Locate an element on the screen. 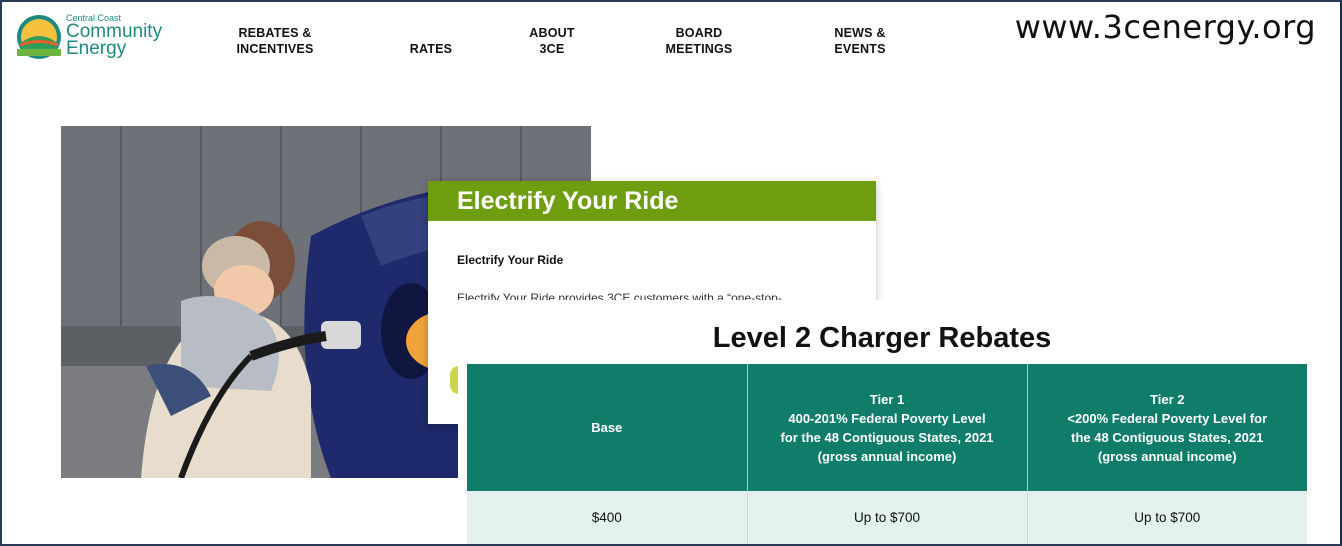 The image size is (1342, 546). nav-about-3ce: ABOUT 3CE is located at coordinates (552, 41).